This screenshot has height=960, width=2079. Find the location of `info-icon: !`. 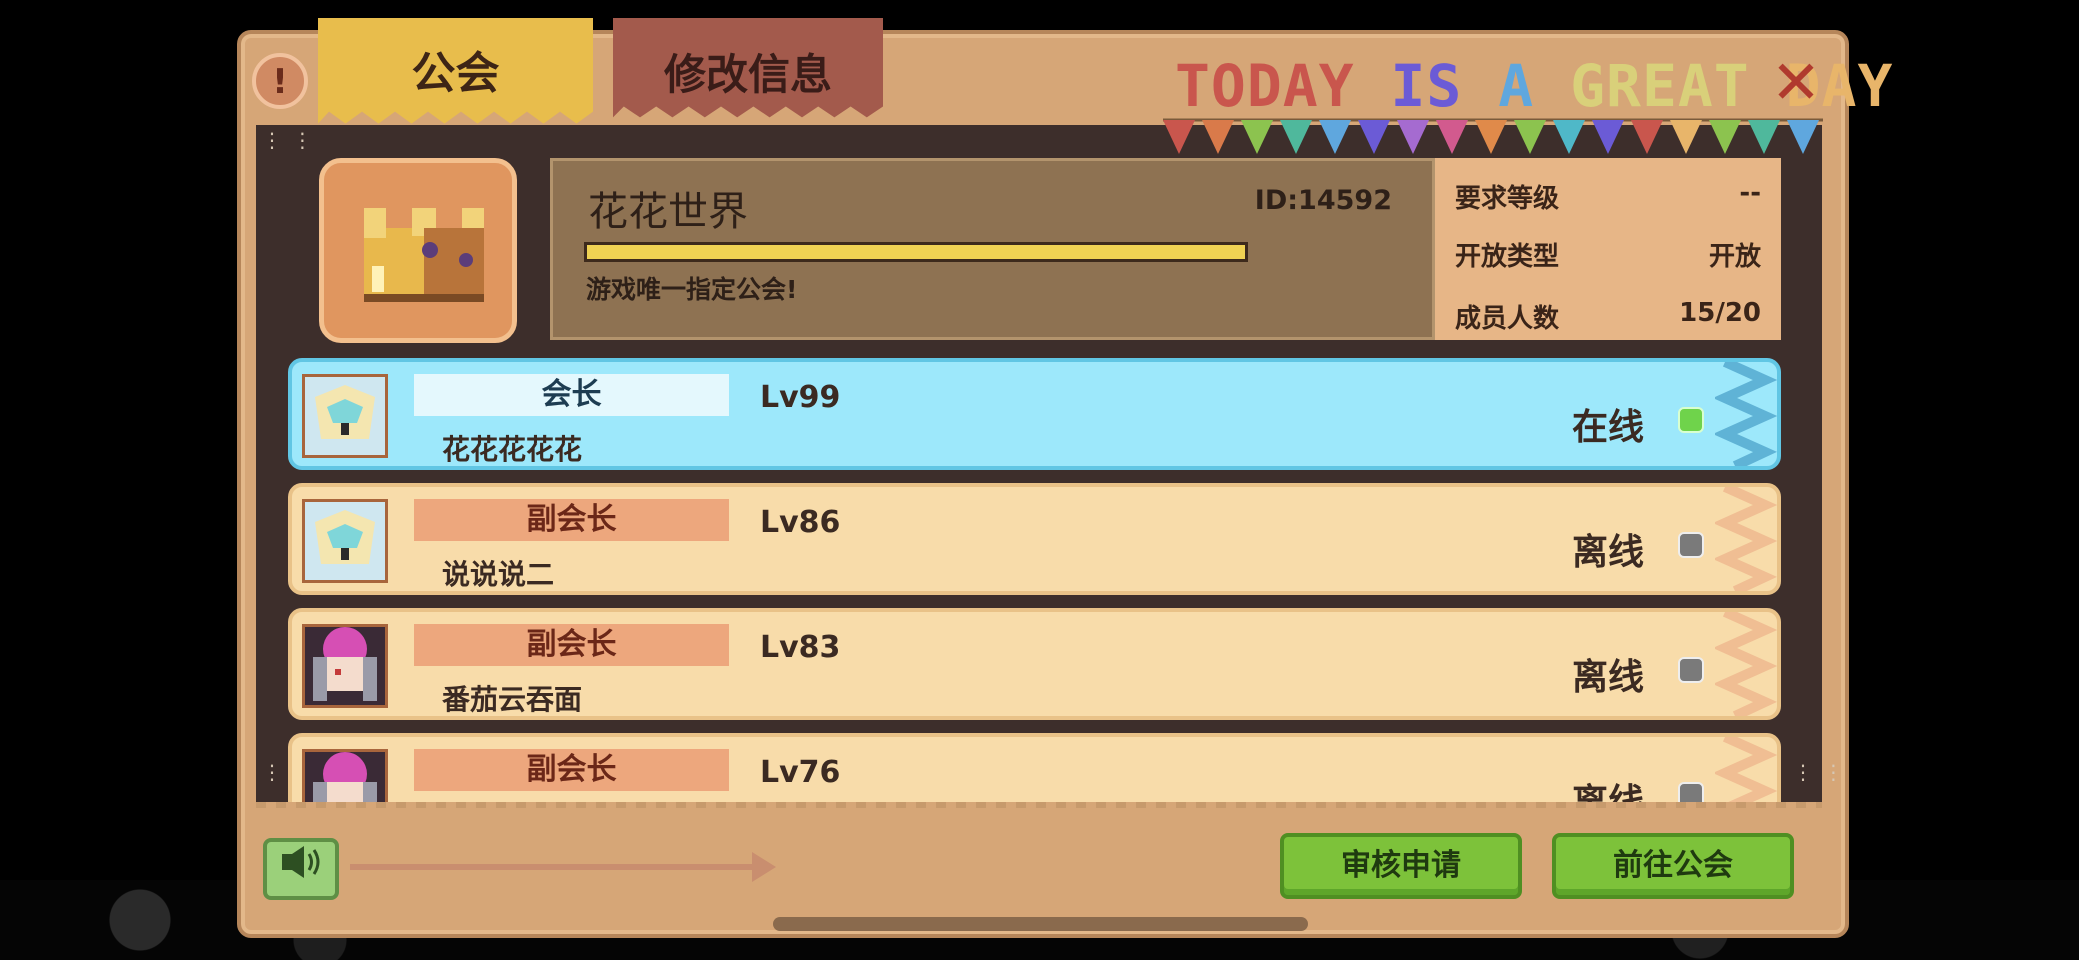

info-icon: ! is located at coordinates (280, 81).